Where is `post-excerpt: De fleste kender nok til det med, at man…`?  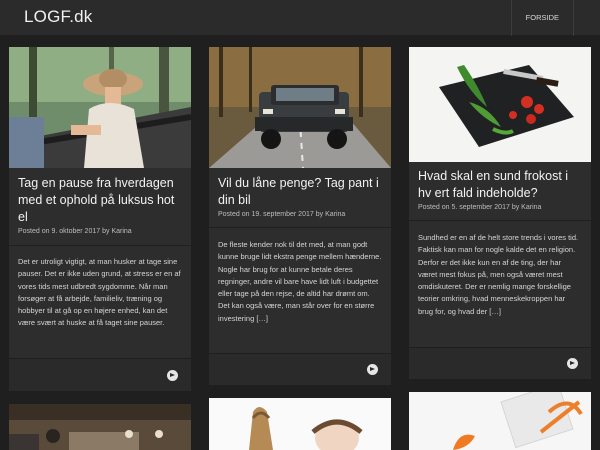 post-excerpt: De fleste kender nok til det med, at man… is located at coordinates (300, 281).